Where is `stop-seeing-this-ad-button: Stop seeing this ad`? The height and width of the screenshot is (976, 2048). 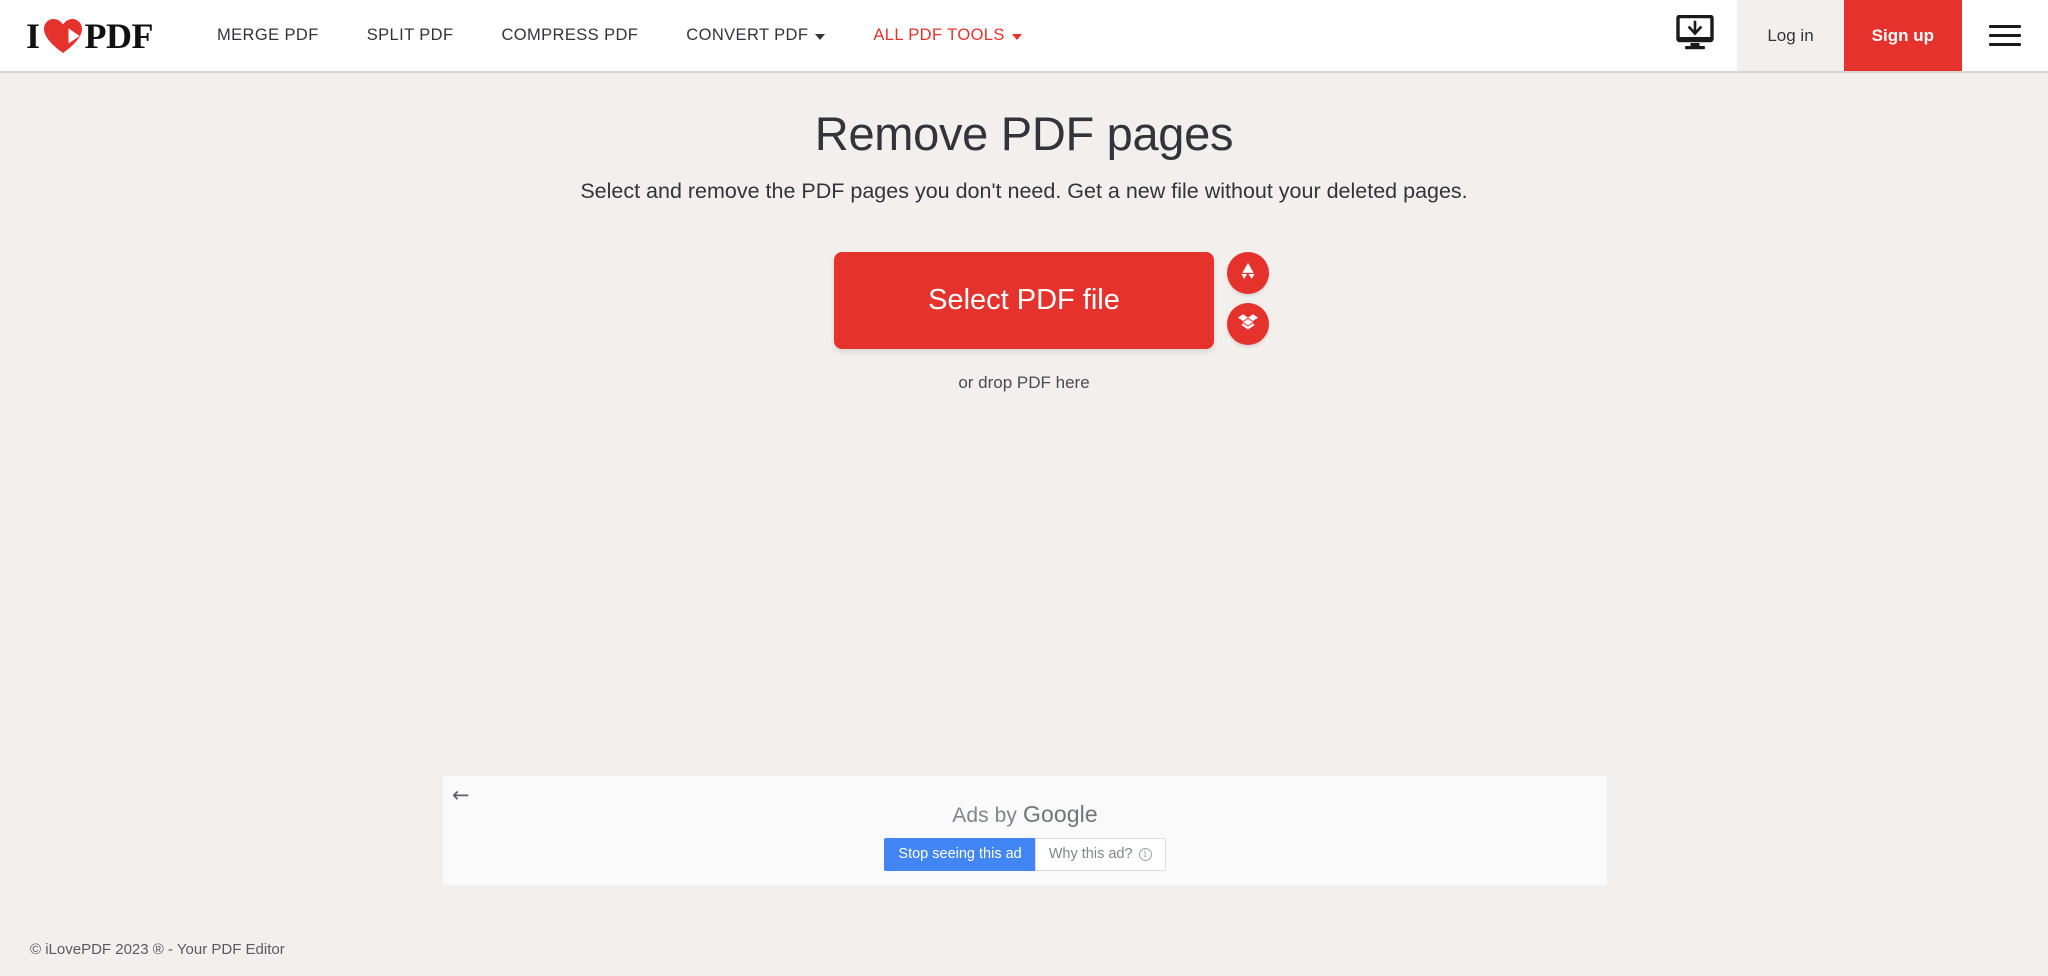
stop-seeing-this-ad-button: Stop seeing this ad is located at coordinates (959, 855).